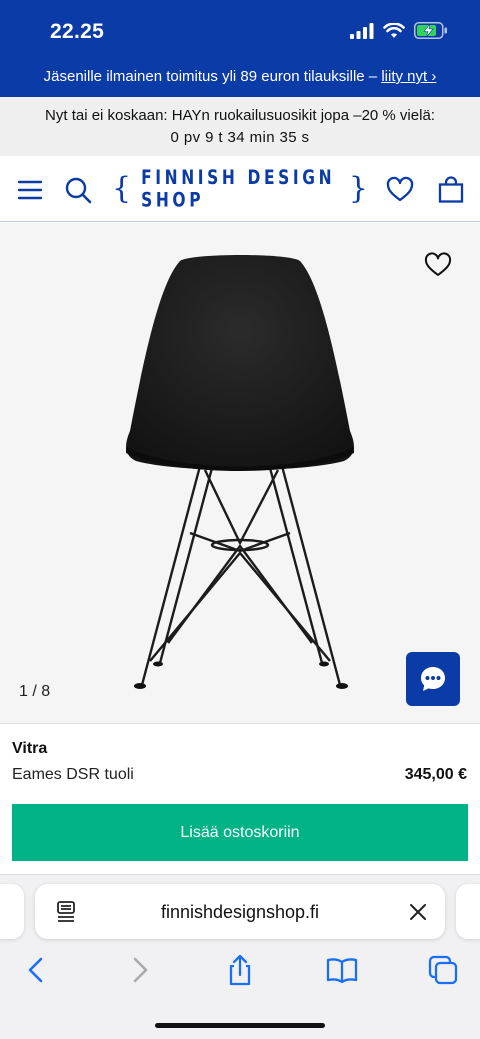 Image resolution: width=480 pixels, height=1039 pixels. What do you see at coordinates (12, 911) in the screenshot?
I see `previous-tab-preview` at bounding box center [12, 911].